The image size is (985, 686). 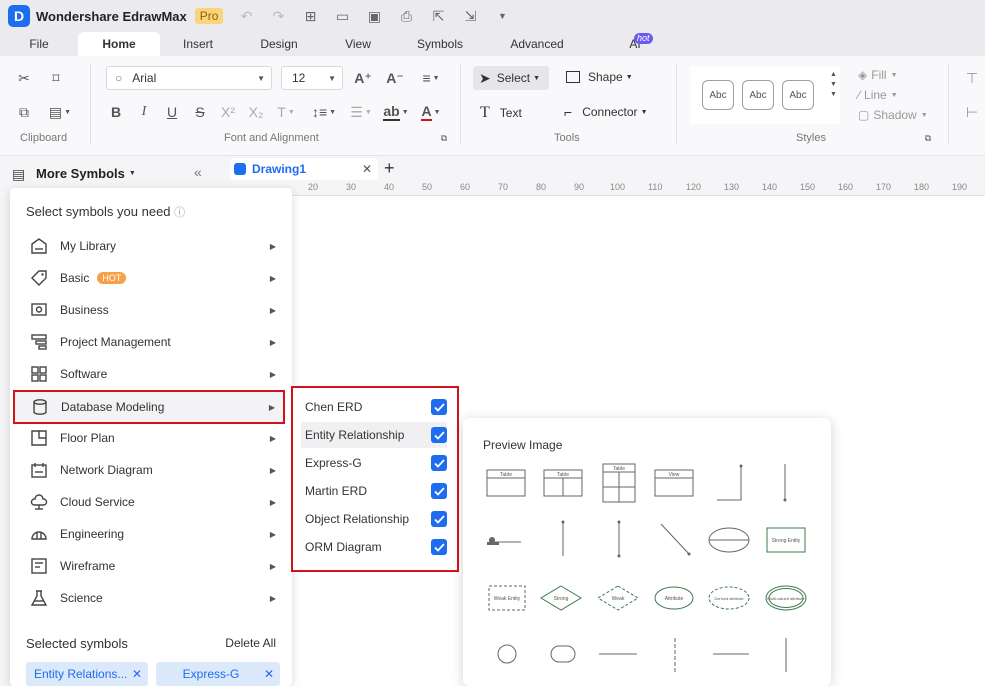 I want to click on tab-file: File, so click(x=39, y=44).